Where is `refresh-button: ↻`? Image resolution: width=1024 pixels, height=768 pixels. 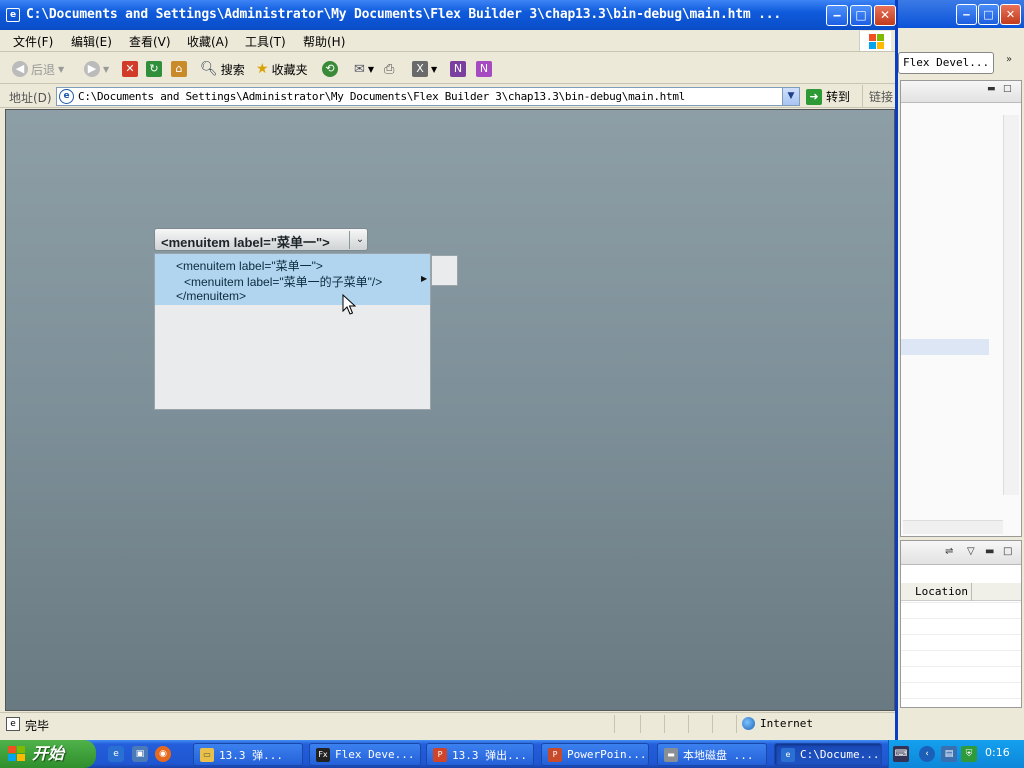 refresh-button: ↻ is located at coordinates (154, 69).